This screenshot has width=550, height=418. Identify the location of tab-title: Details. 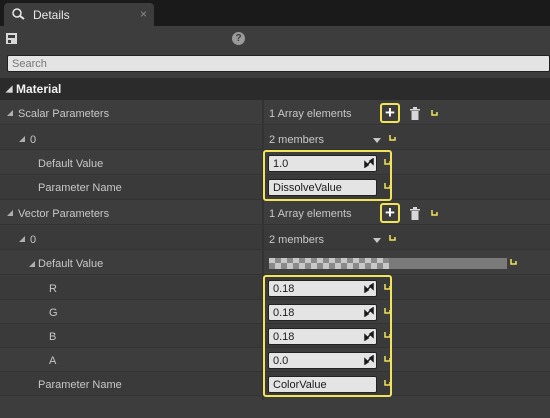
(51, 15).